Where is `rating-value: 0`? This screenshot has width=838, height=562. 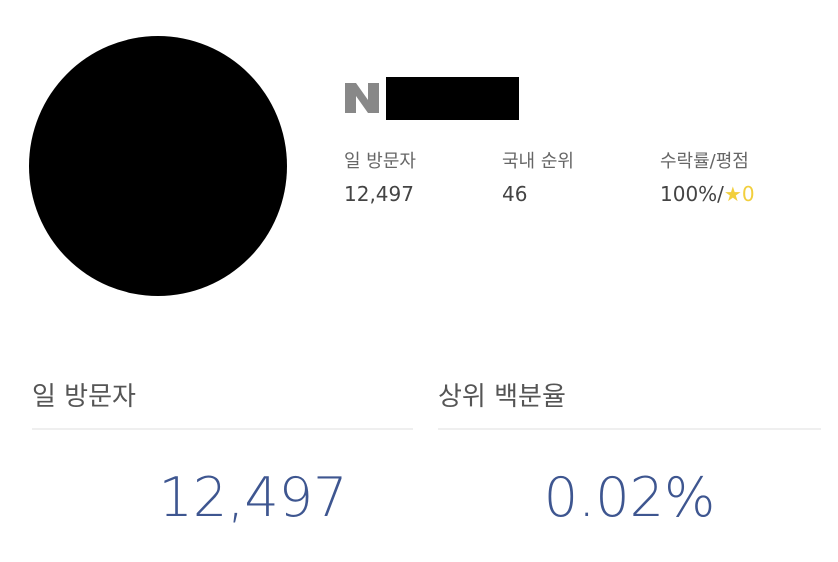
rating-value: 0 is located at coordinates (748, 194).